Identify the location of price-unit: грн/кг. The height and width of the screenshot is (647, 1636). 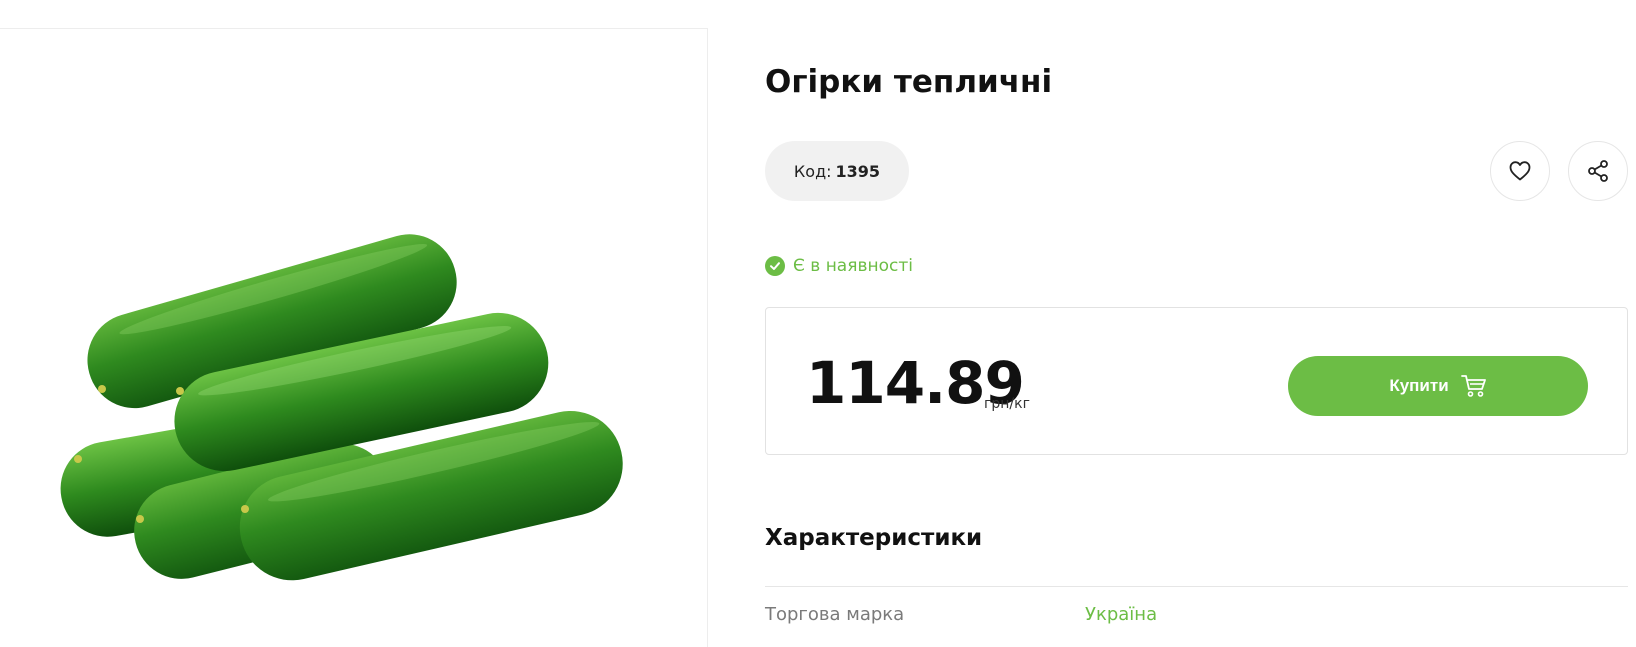
(1007, 404).